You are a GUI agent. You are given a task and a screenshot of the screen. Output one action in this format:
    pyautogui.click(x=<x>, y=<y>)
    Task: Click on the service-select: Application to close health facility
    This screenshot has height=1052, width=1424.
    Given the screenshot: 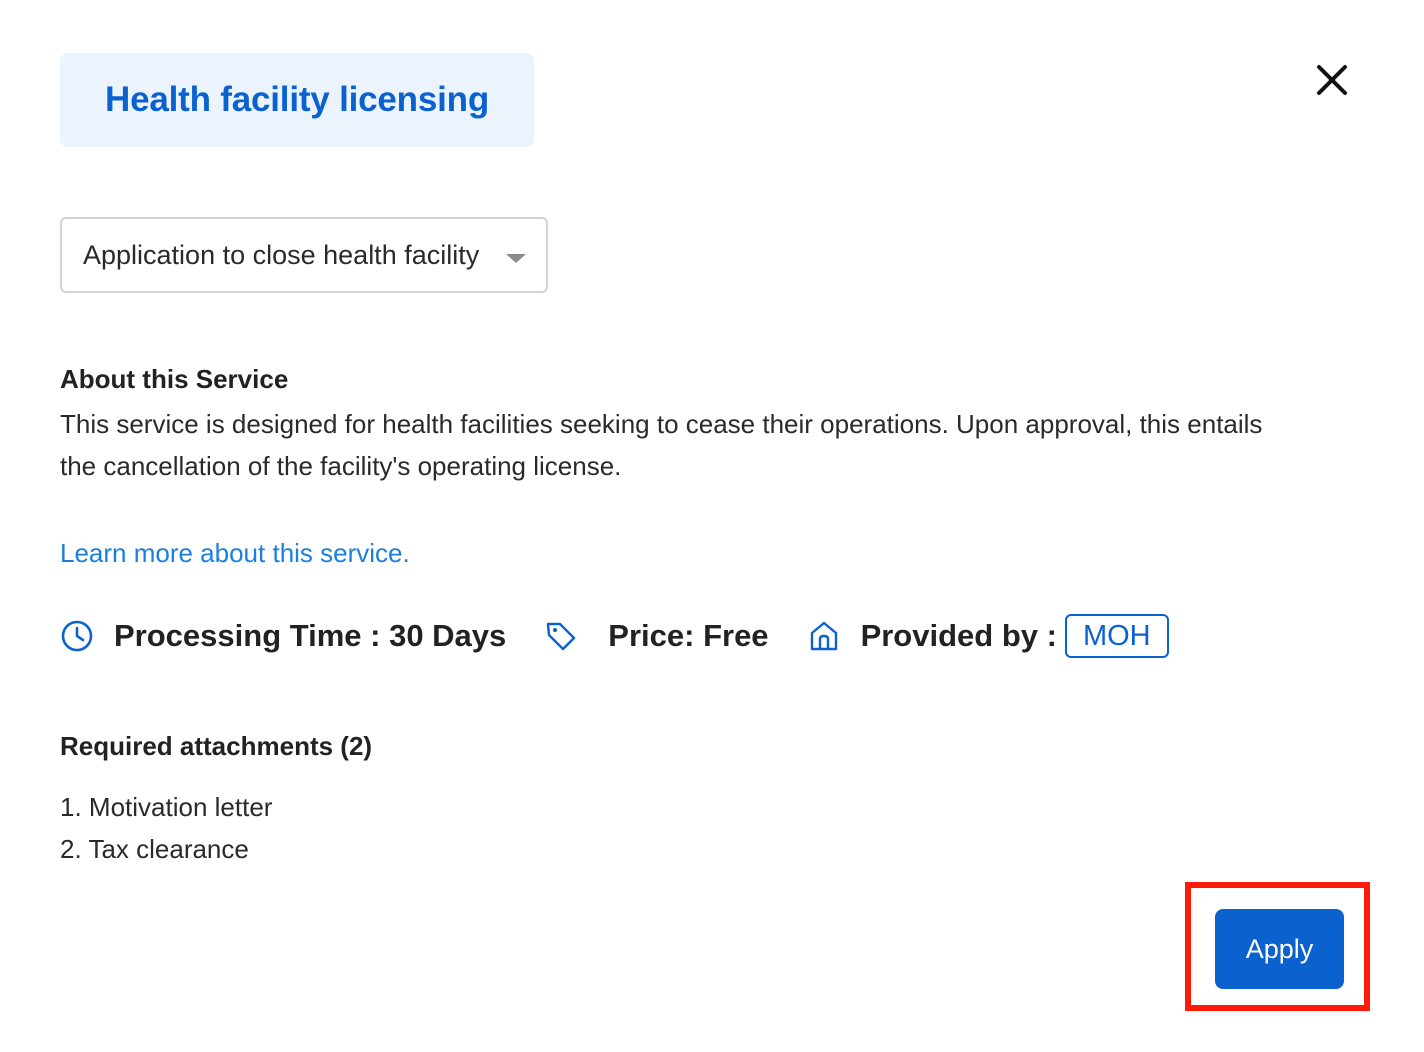 What is the action you would take?
    pyautogui.click(x=304, y=255)
    